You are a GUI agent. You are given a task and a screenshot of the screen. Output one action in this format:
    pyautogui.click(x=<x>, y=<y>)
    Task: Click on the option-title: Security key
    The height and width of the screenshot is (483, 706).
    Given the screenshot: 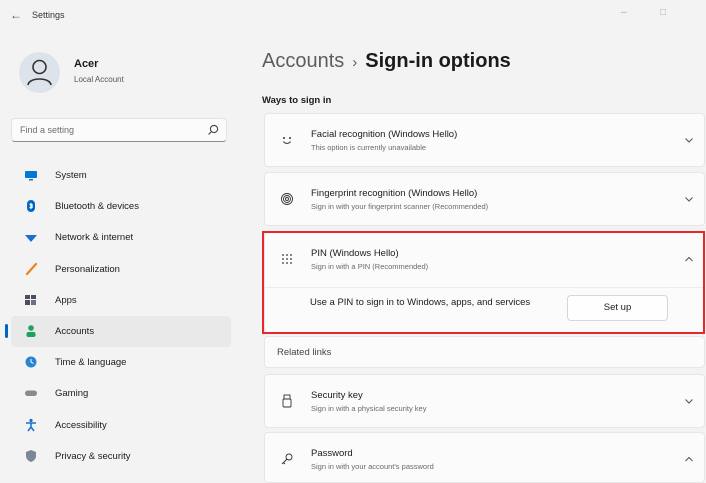 What is the action you would take?
    pyautogui.click(x=337, y=395)
    